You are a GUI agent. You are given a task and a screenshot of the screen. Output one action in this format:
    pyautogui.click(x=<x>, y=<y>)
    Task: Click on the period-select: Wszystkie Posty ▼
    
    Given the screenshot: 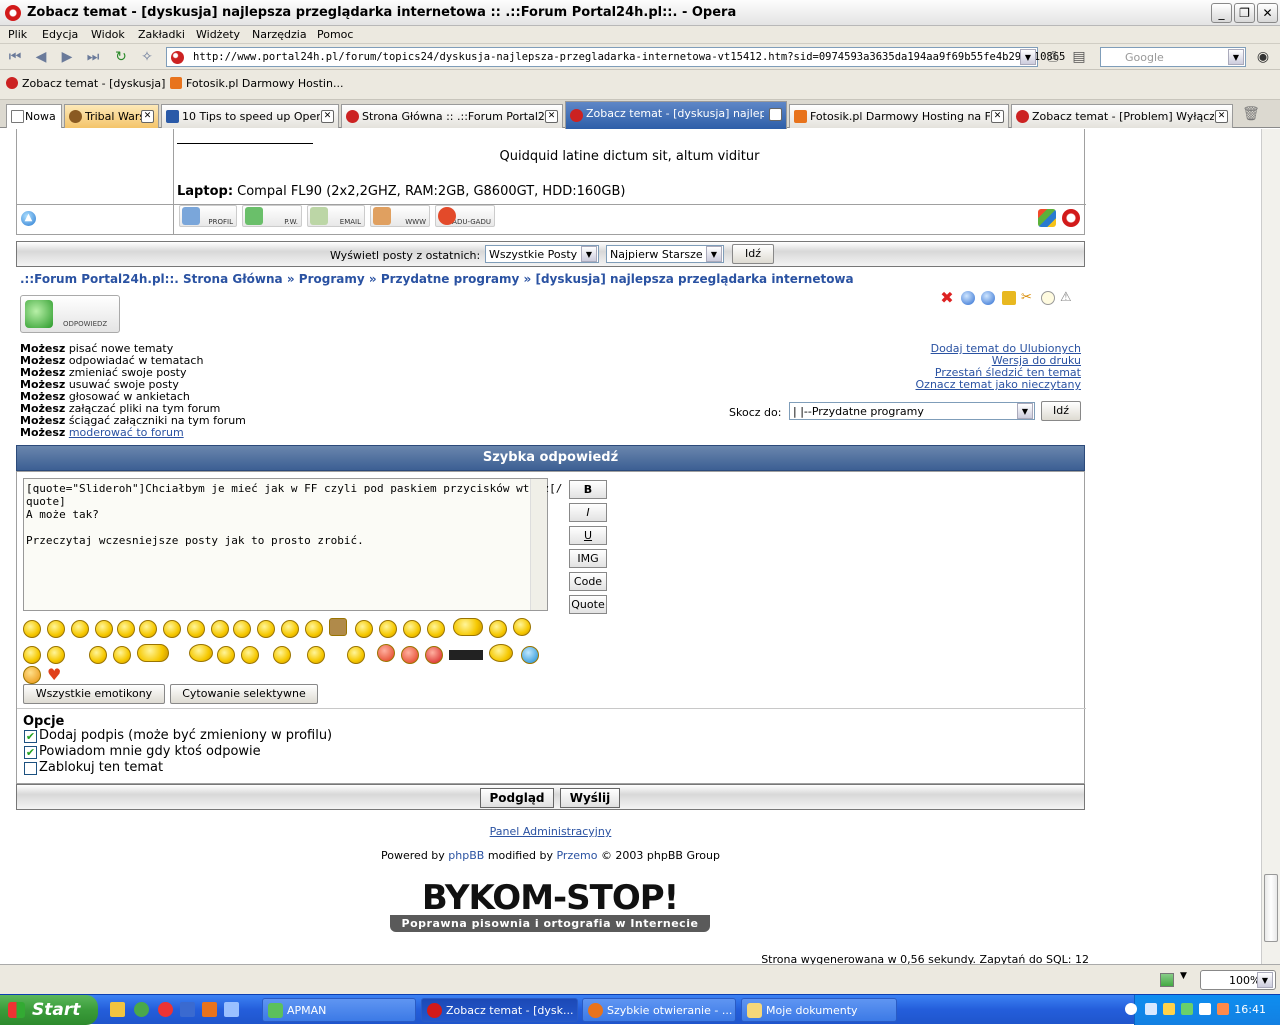 What is the action you would take?
    pyautogui.click(x=542, y=254)
    